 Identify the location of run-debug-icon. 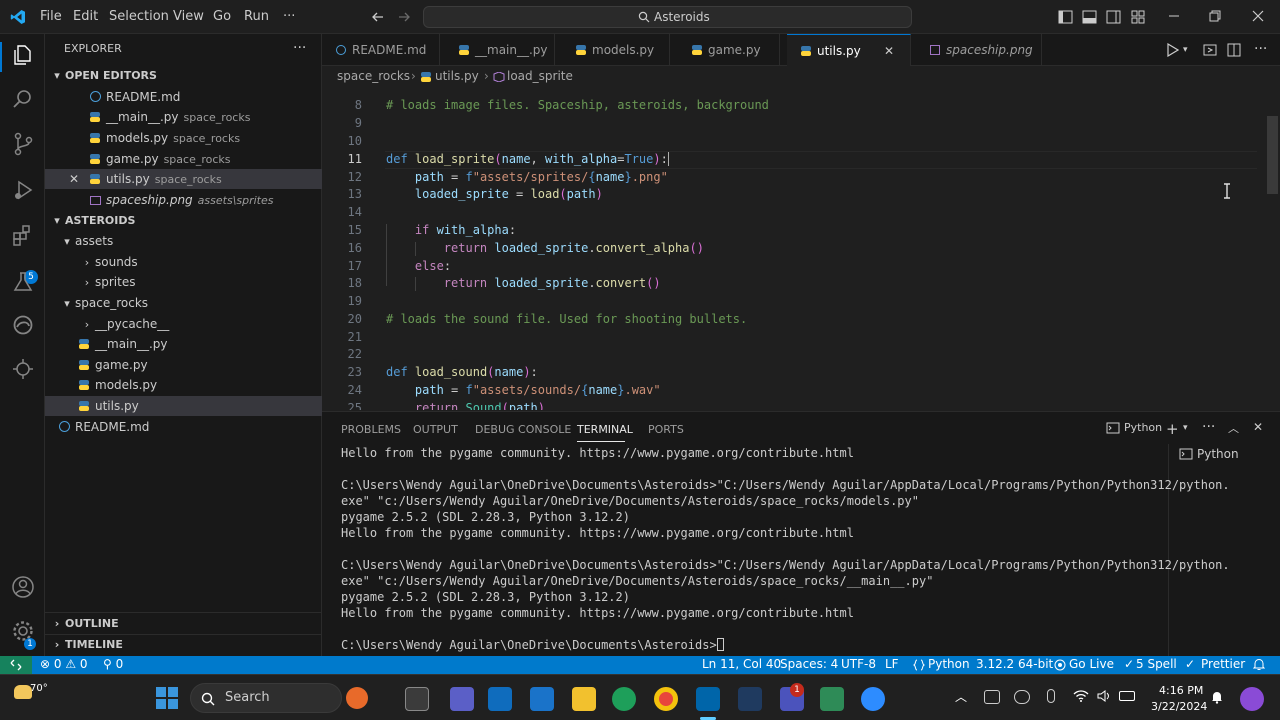
(23, 190).